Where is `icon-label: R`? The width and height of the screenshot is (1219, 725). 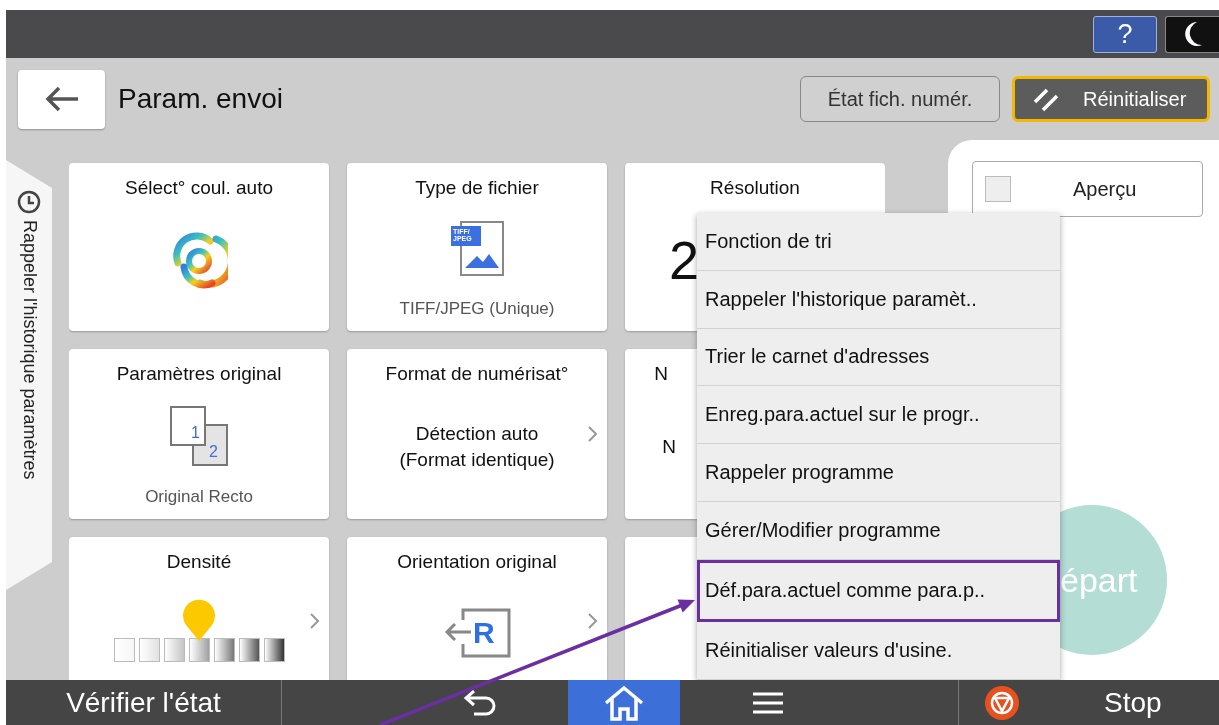
icon-label: R is located at coordinates (484, 633).